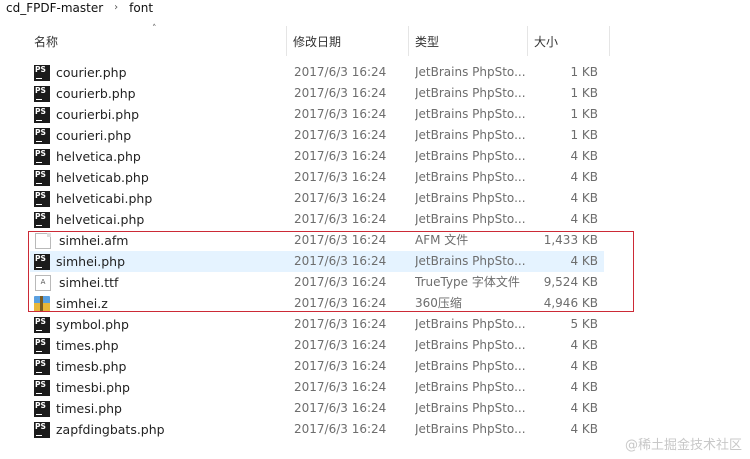 The width and height of the screenshot is (750, 459). Describe the element at coordinates (161, 156) in the screenshot. I see `file-name-cell: PS helvetica.php` at that location.